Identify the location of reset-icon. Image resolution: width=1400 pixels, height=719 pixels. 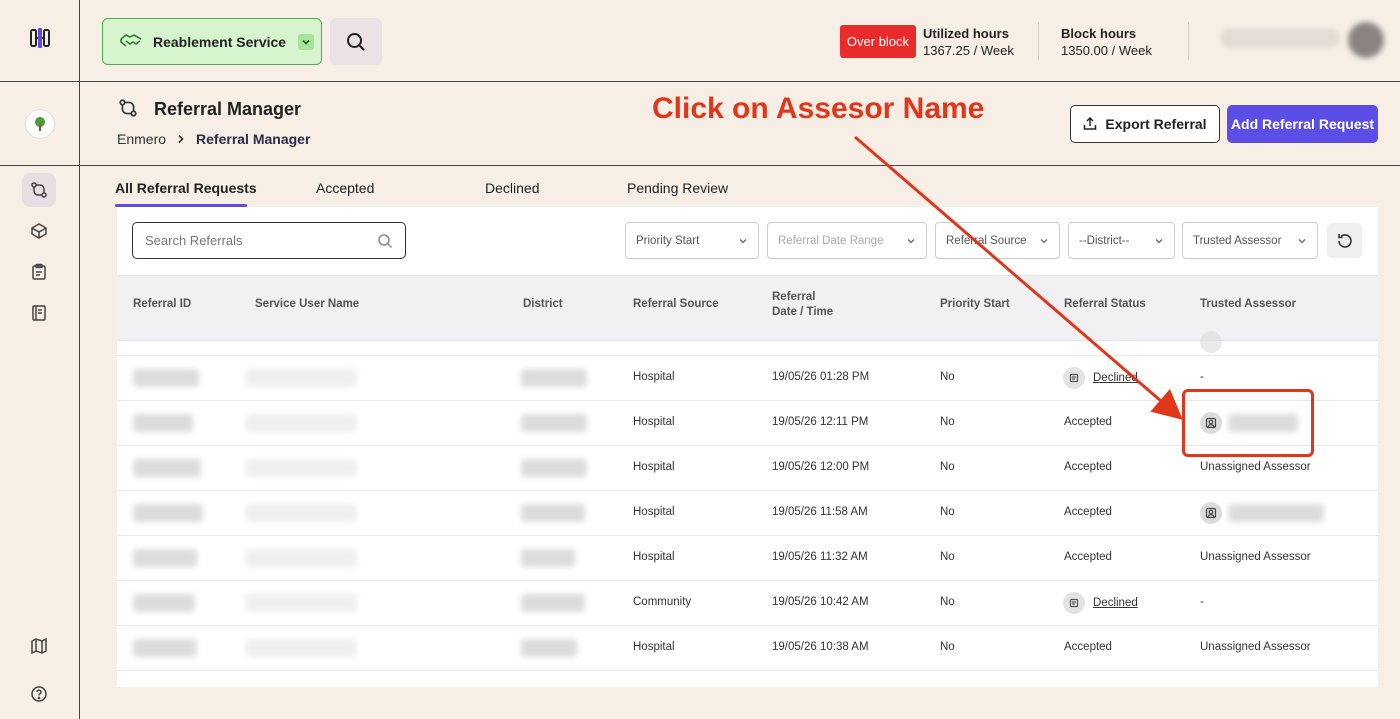
(1344, 240).